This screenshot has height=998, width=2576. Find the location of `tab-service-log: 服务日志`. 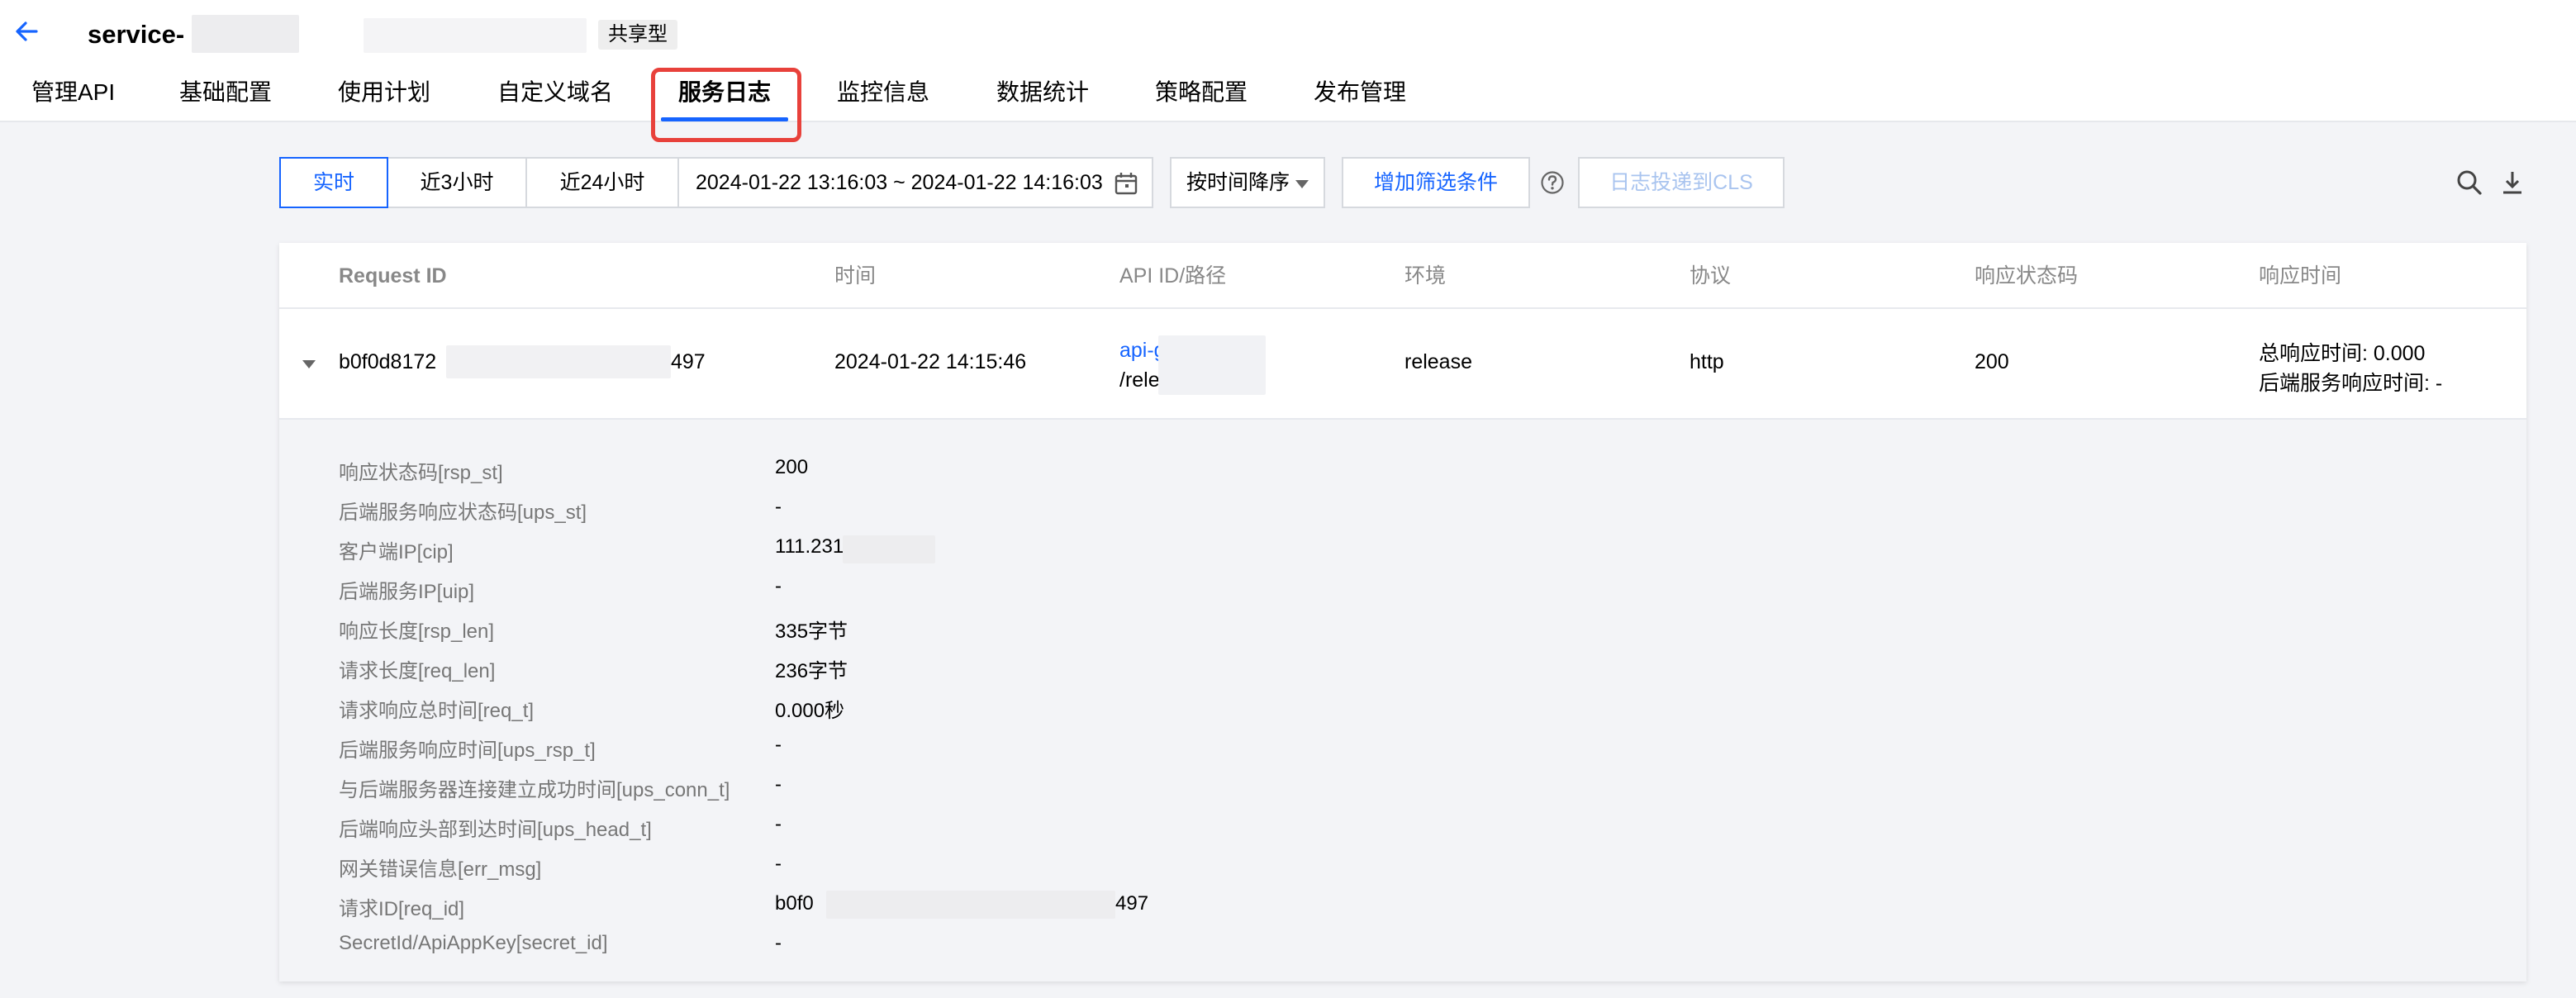

tab-service-log: 服务日志 is located at coordinates (724, 95).